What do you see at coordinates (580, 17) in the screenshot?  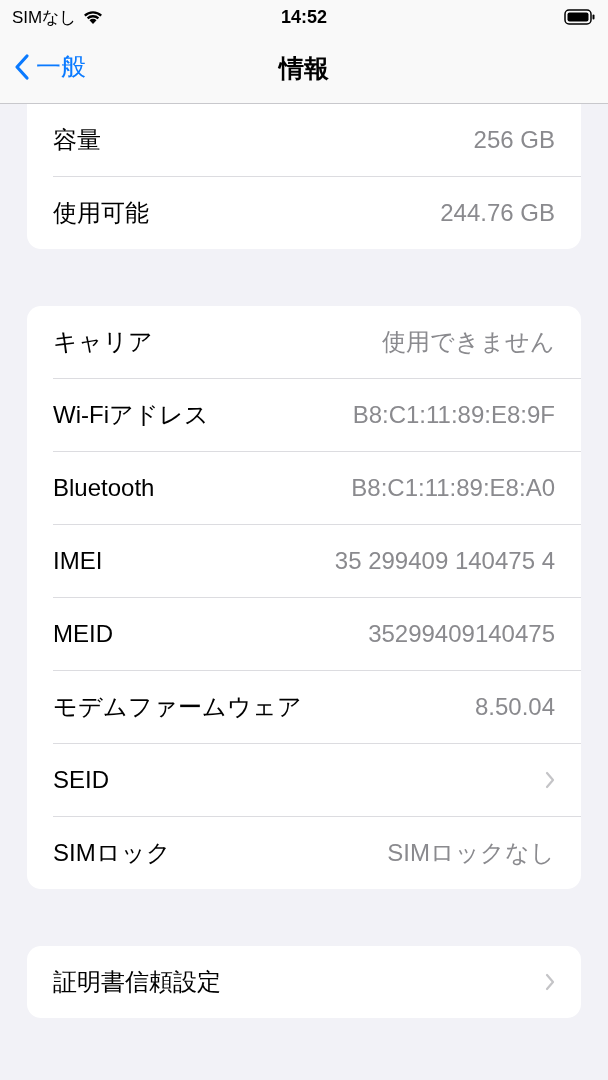 I see `battery-icon` at bounding box center [580, 17].